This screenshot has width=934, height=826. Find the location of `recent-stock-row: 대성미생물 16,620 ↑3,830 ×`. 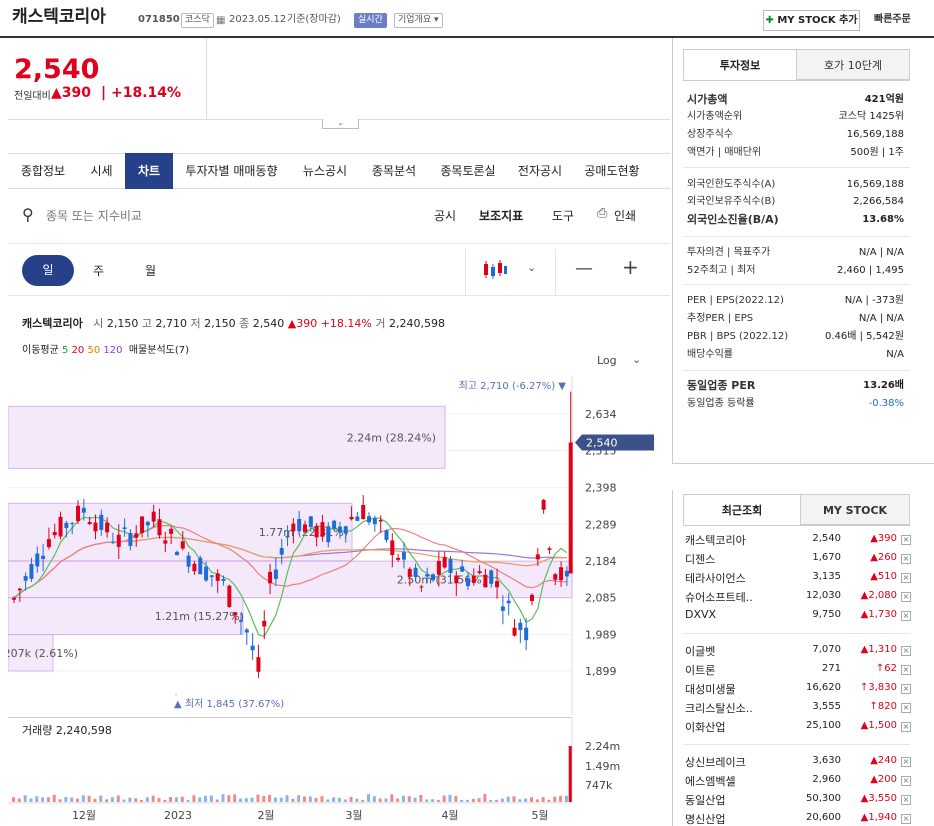

recent-stock-row: 대성미생물 16,620 ↑3,830 × is located at coordinates (798, 689).